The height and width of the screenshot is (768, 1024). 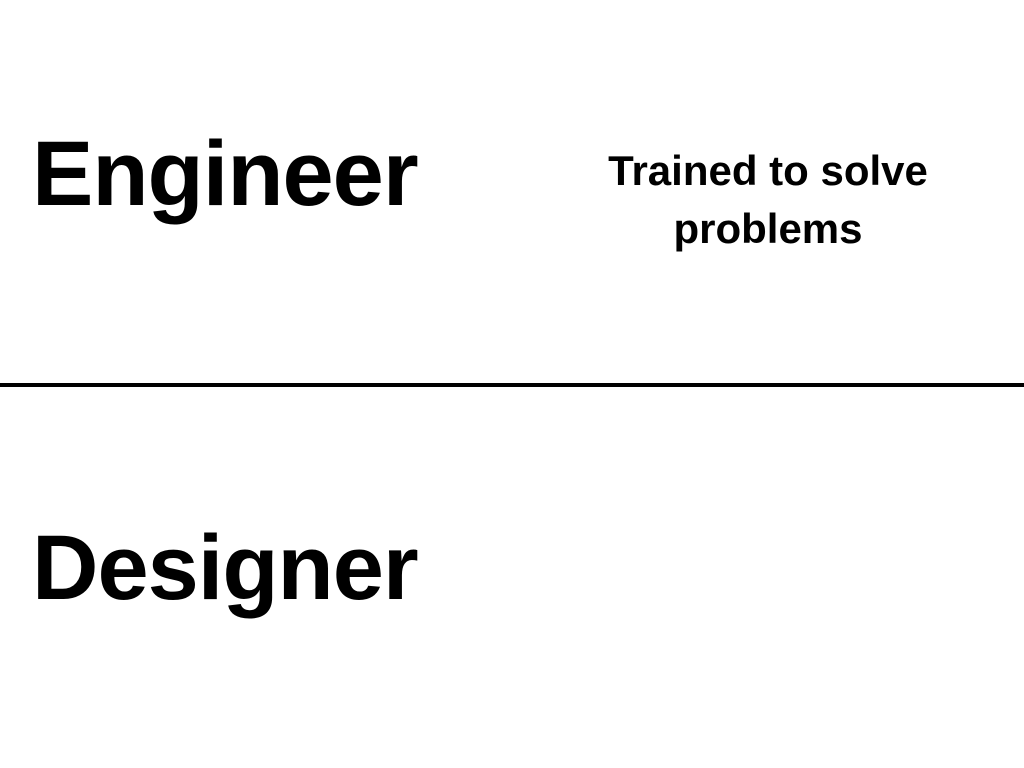 I want to click on engineer-title: Engineer, so click(x=225, y=174).